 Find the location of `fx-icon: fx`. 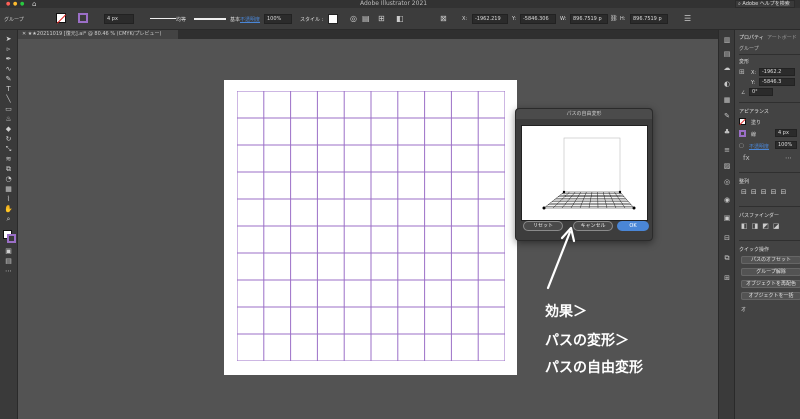

fx-icon: fx is located at coordinates (746, 158).